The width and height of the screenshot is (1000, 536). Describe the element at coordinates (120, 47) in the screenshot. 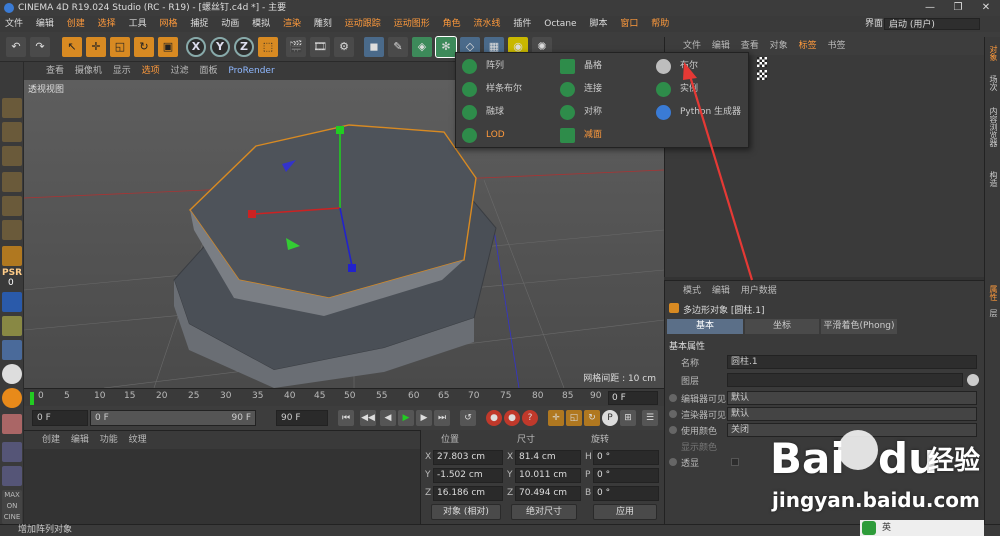

I see `scale-tool-icon: ◱` at that location.